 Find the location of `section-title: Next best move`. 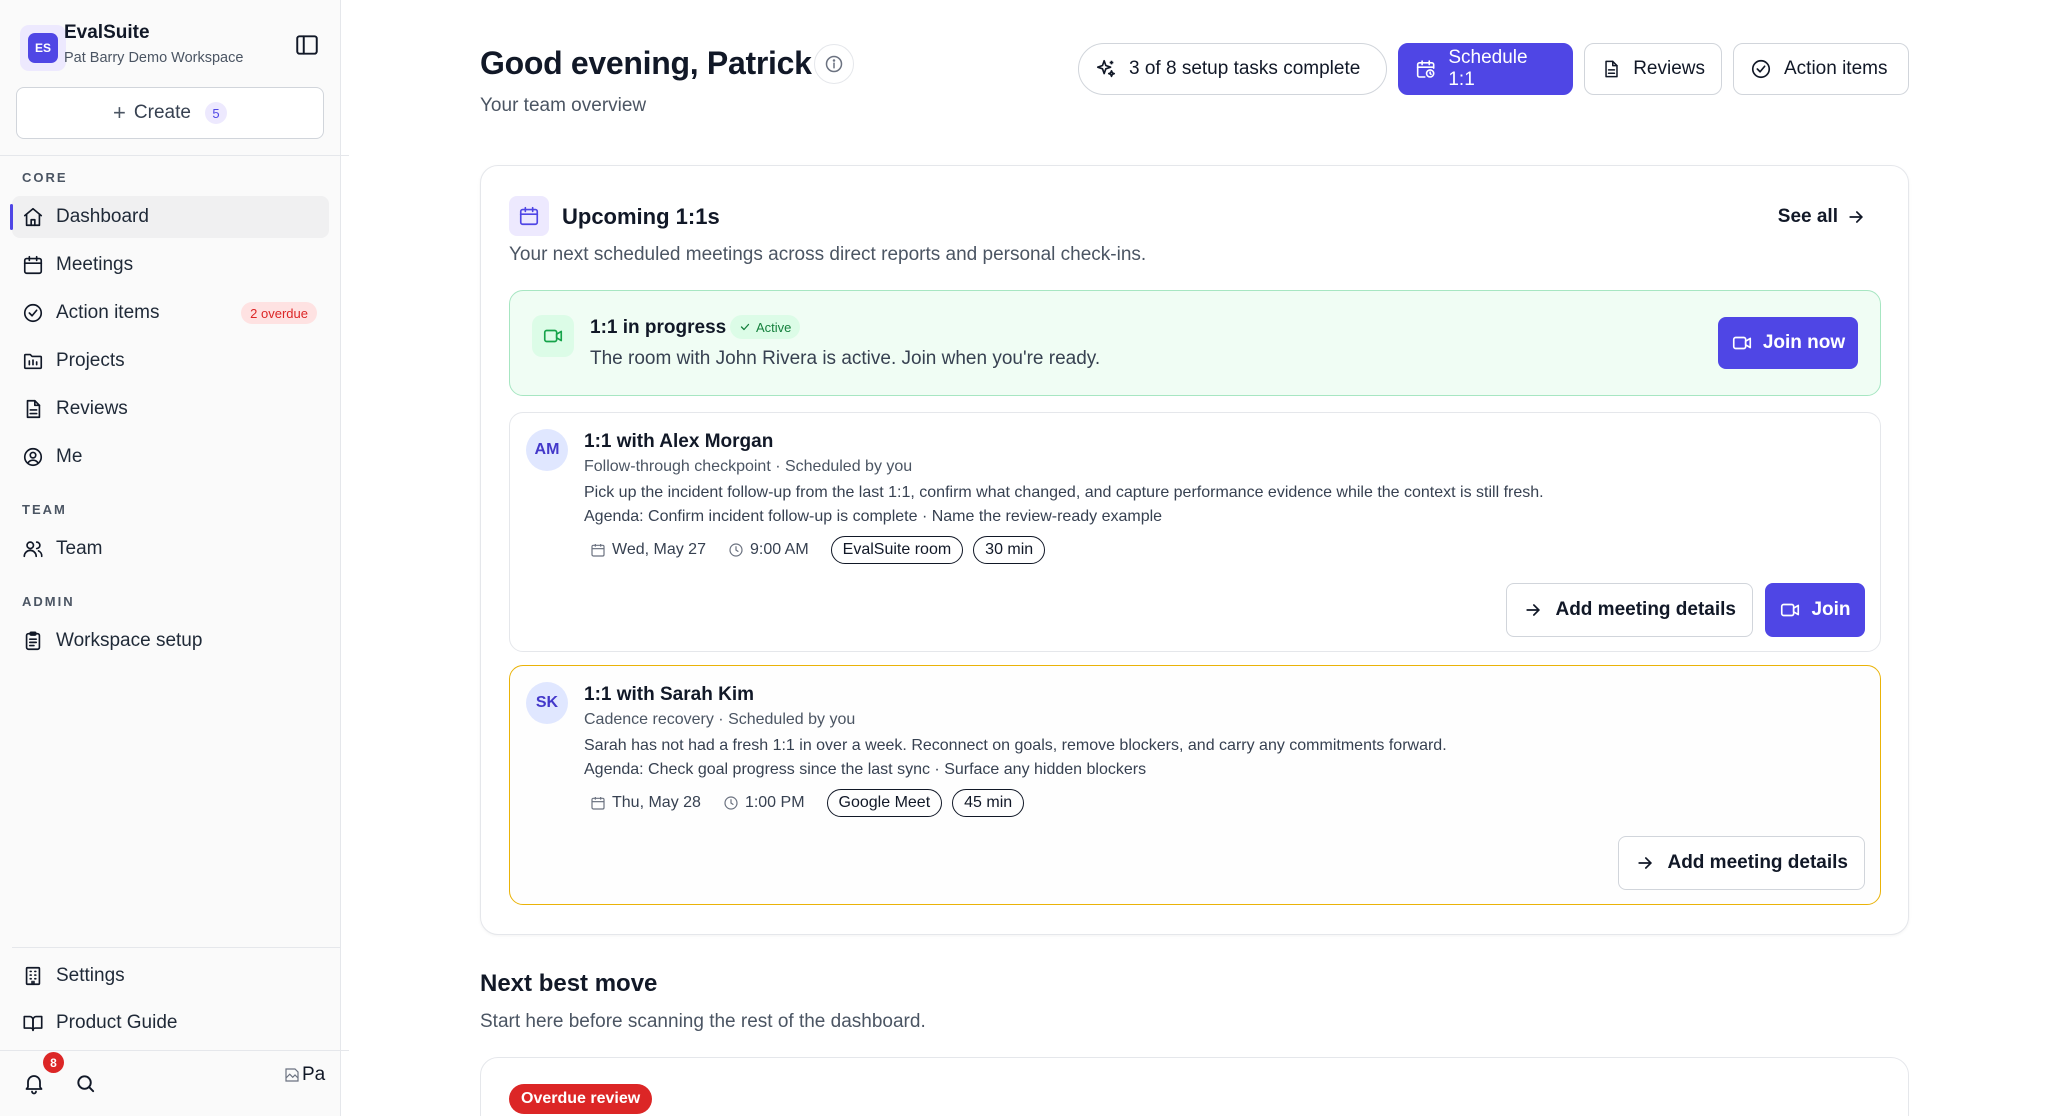

section-title: Next best move is located at coordinates (569, 983).